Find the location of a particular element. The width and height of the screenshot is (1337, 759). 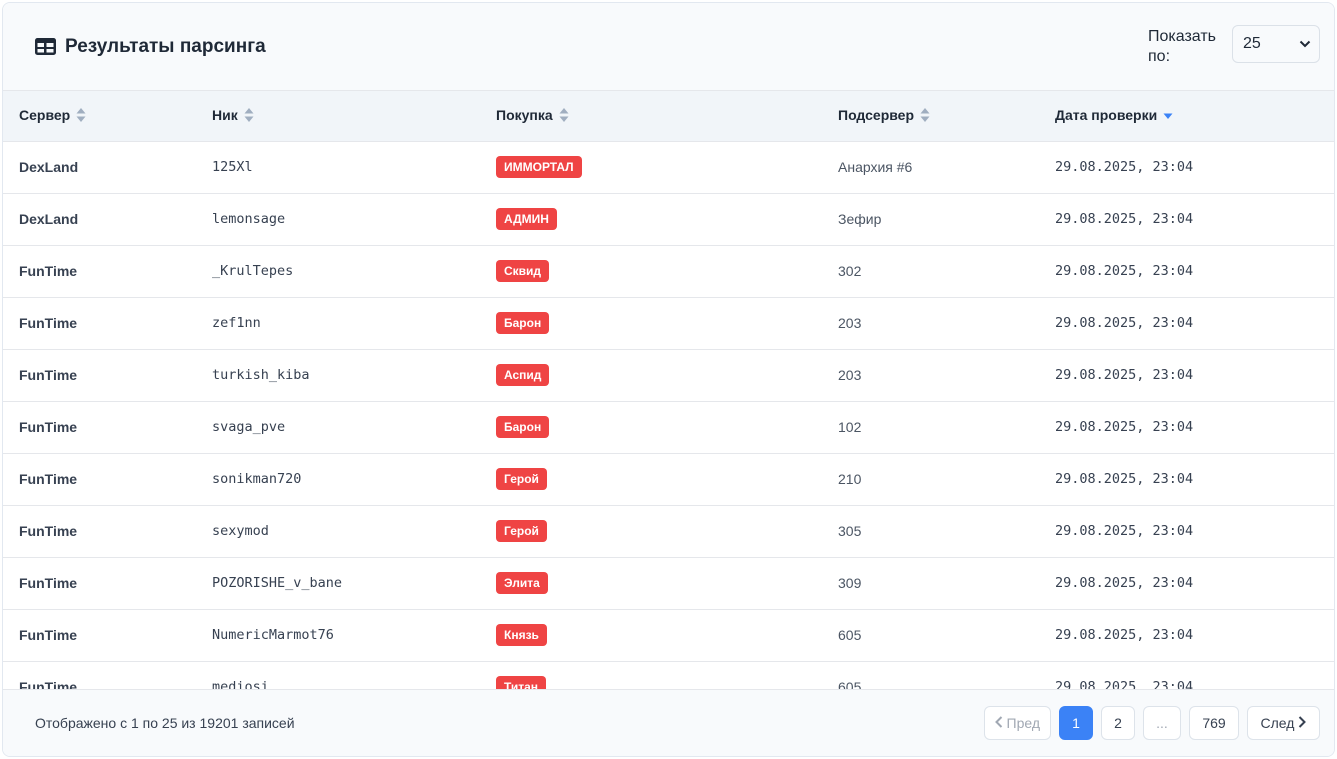

per-page-control: Показать по: 25 is located at coordinates (1234, 46).